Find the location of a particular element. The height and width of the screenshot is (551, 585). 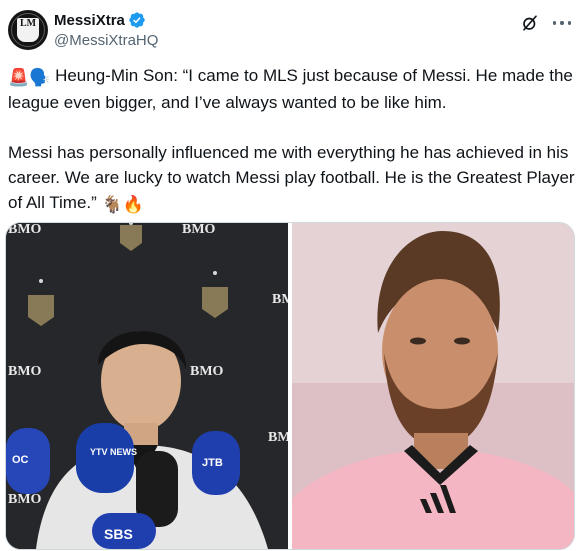

mic-ytv is located at coordinates (105, 458).